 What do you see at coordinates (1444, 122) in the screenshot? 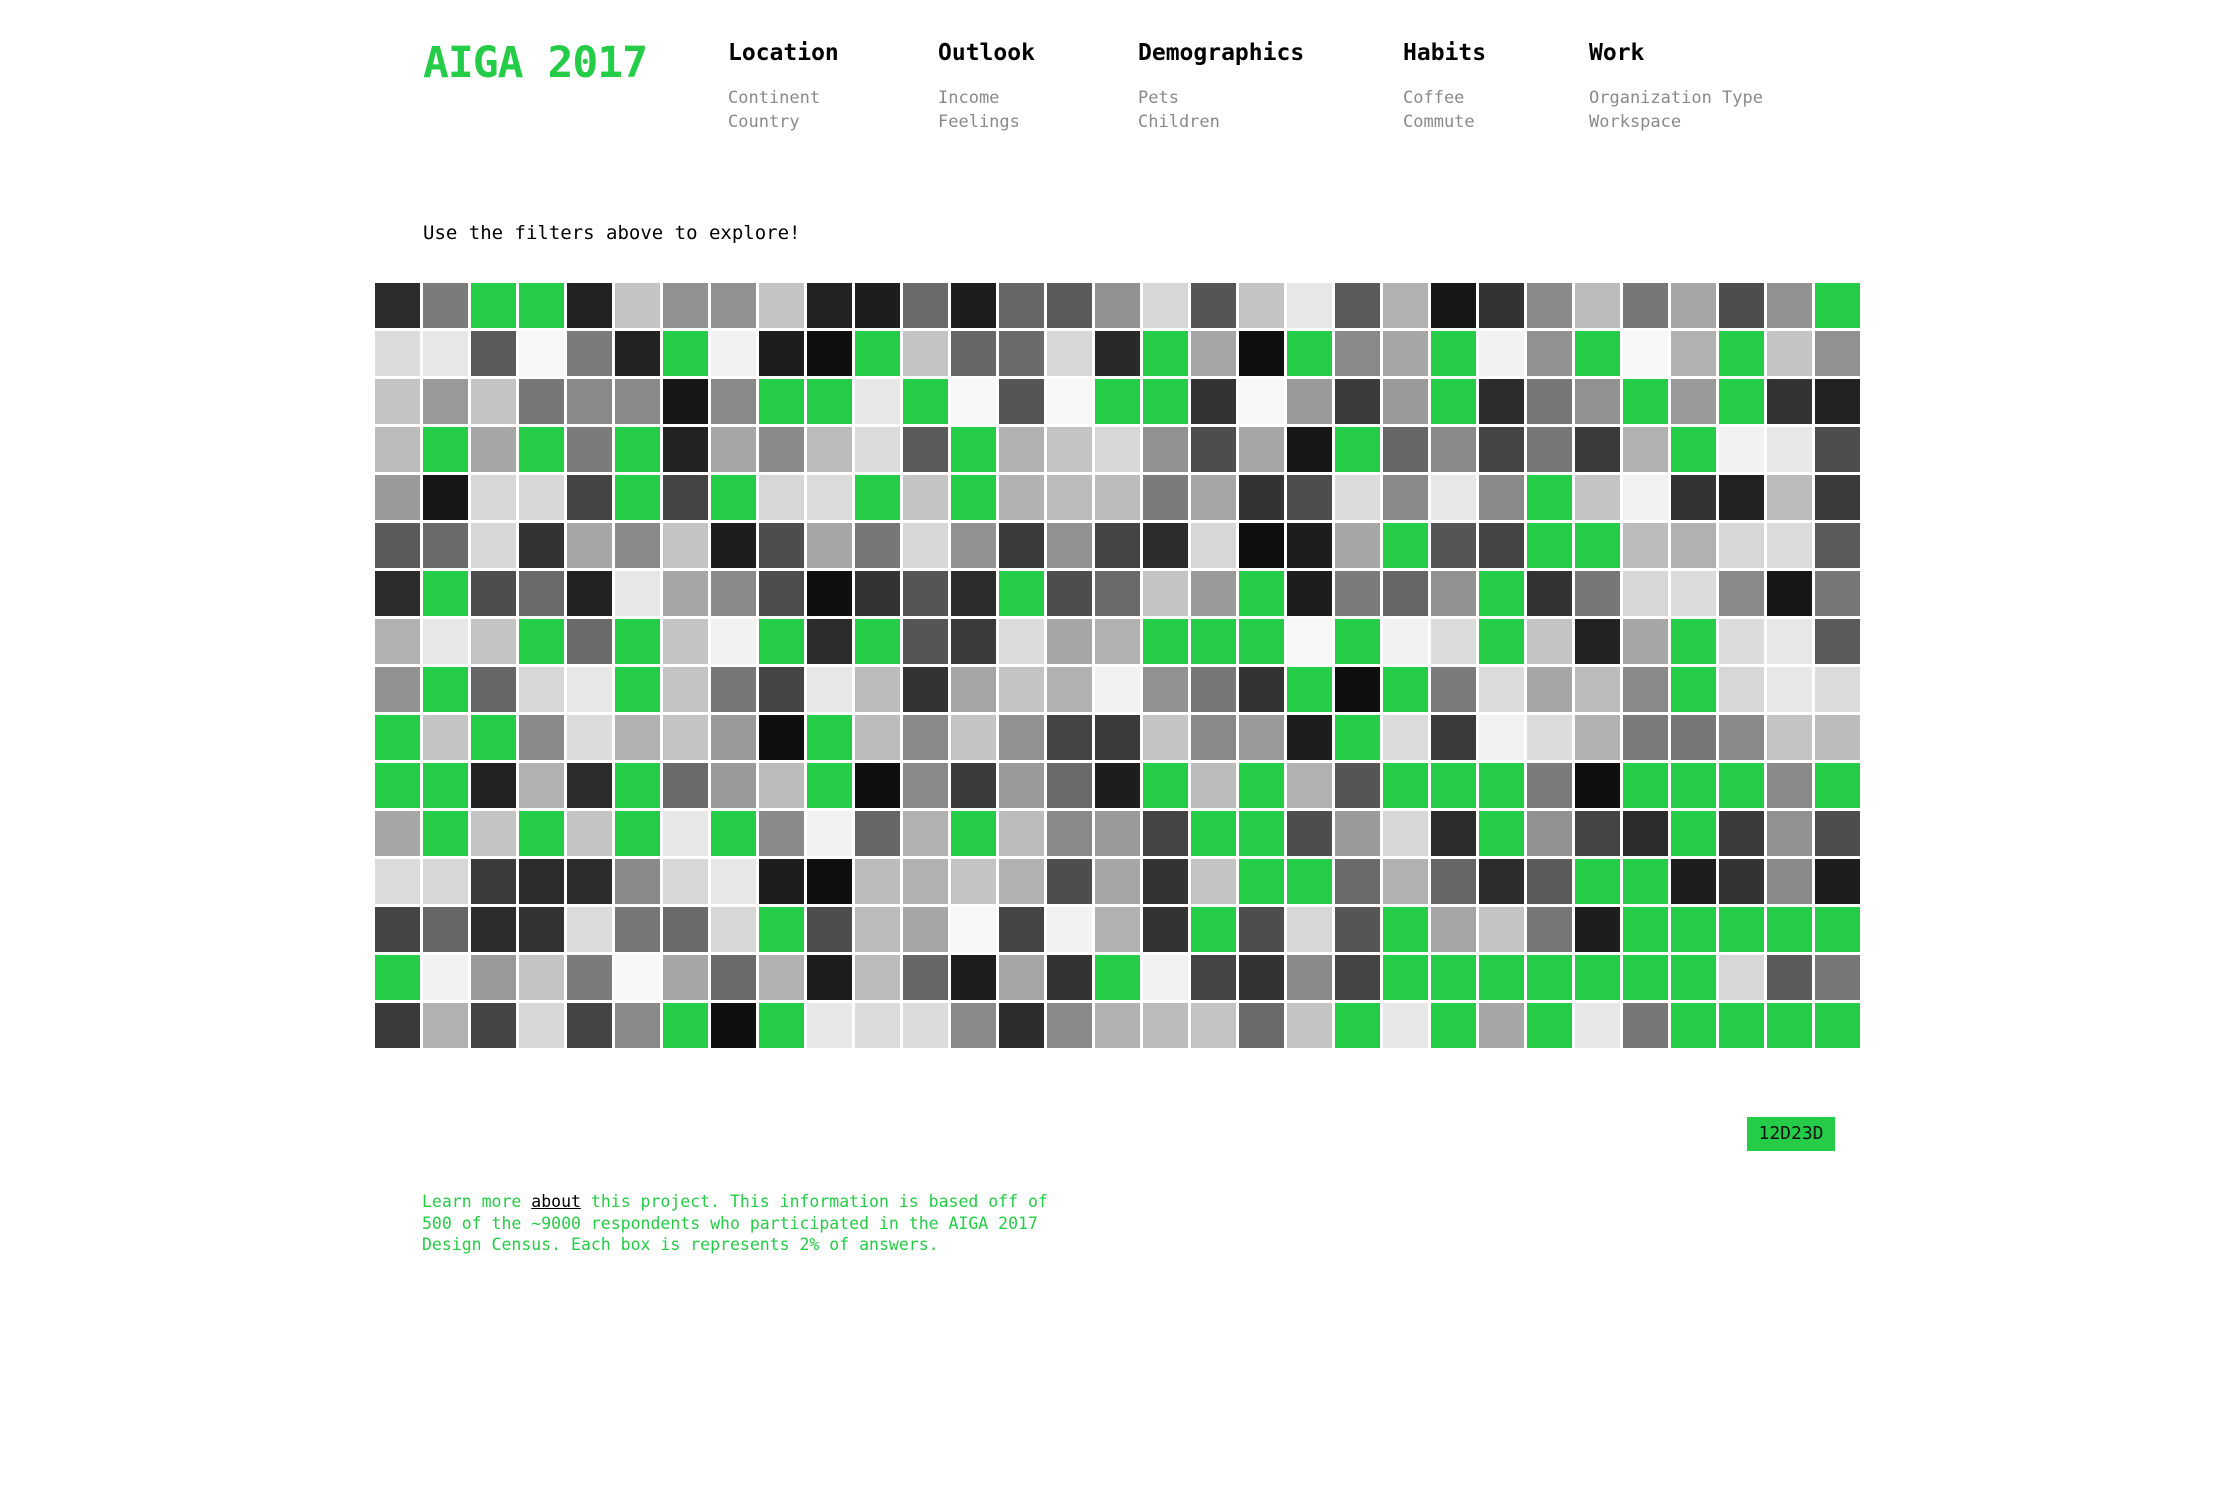
I see `filter-commute: Commute` at bounding box center [1444, 122].